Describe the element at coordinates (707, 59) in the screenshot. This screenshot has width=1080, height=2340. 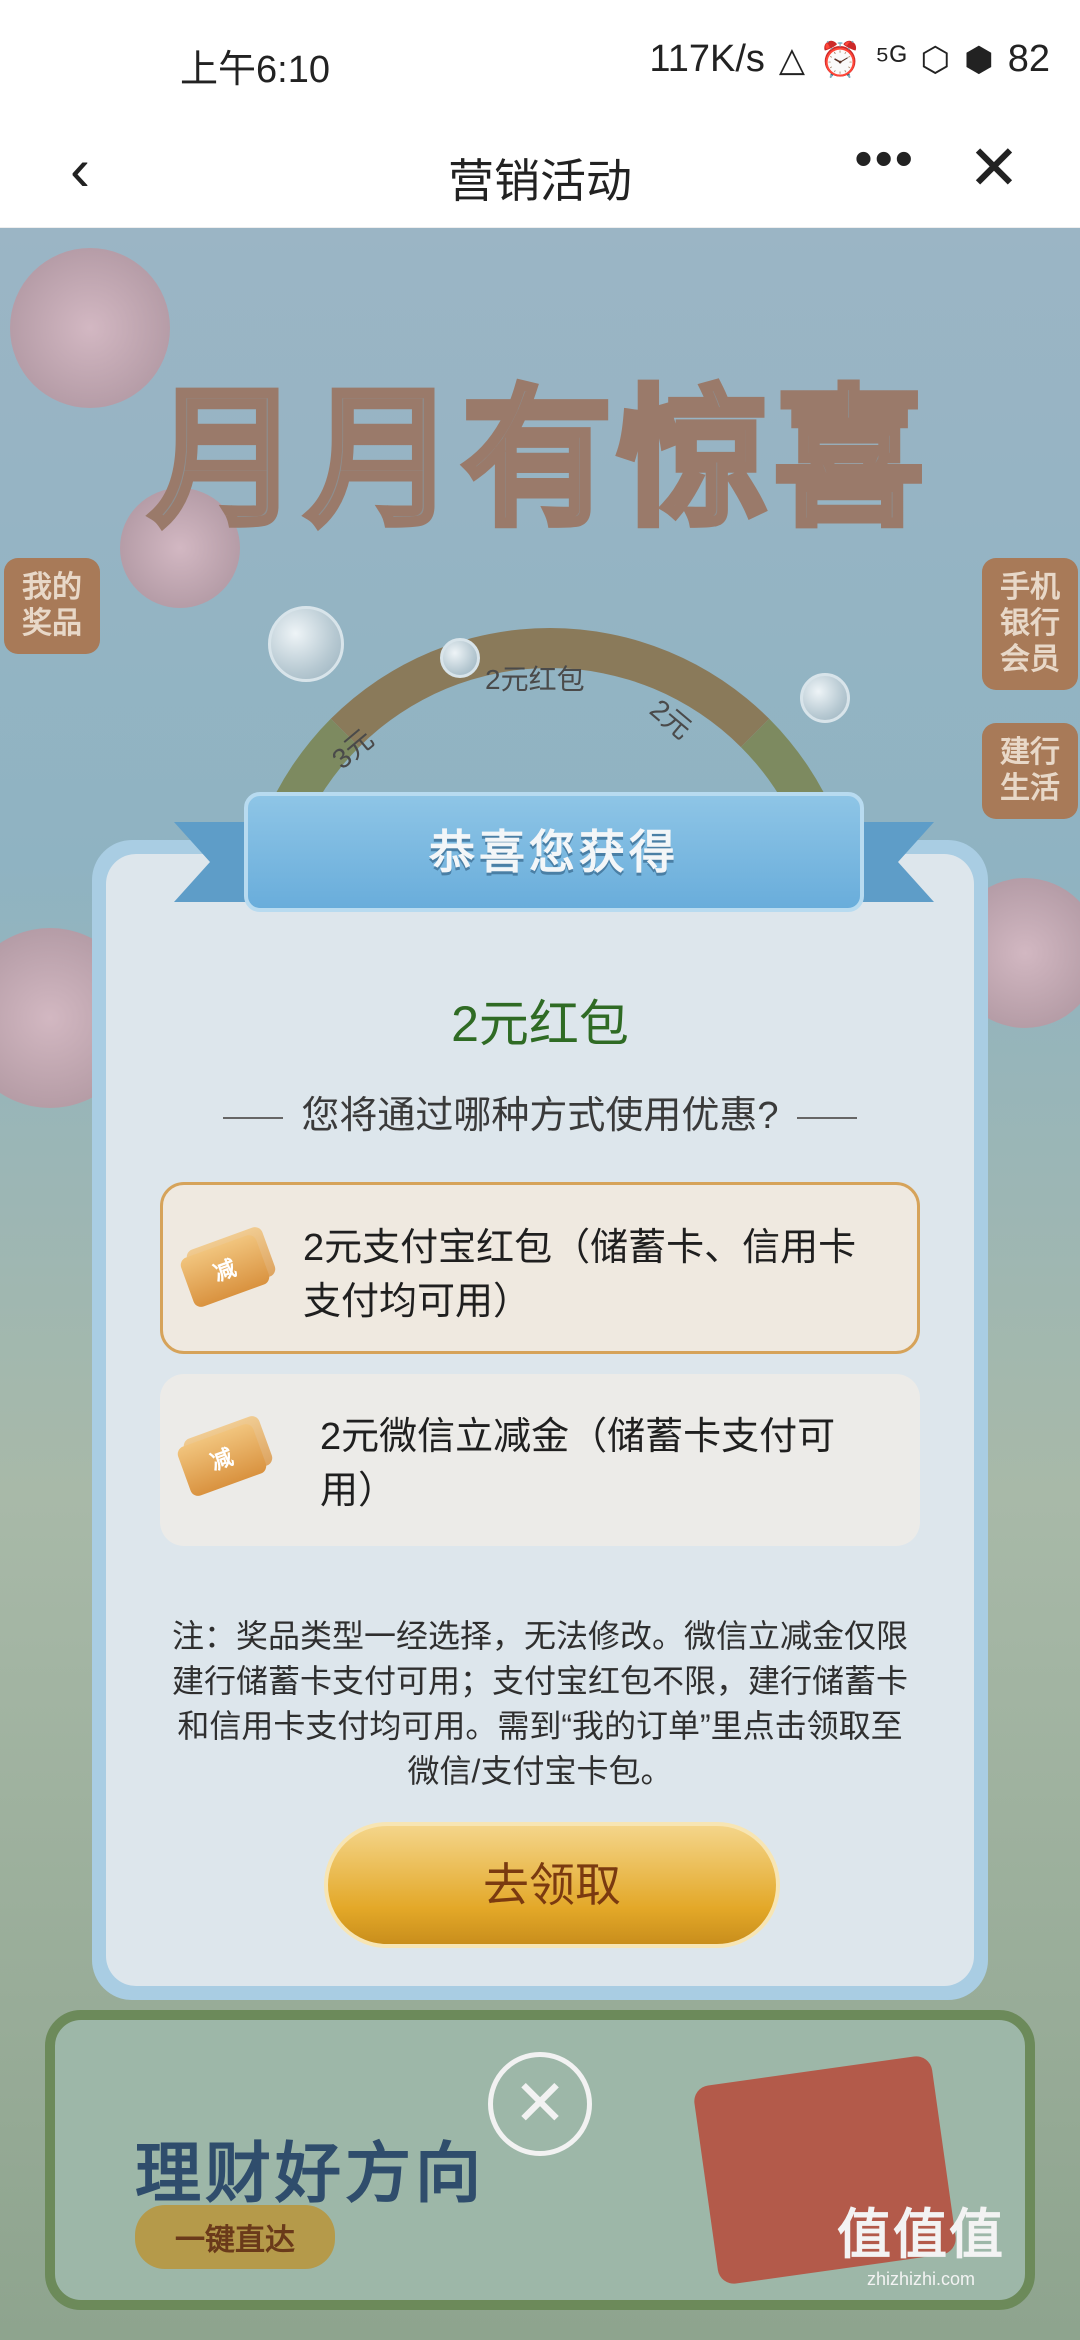
I see `network-speed: 117K/s` at that location.